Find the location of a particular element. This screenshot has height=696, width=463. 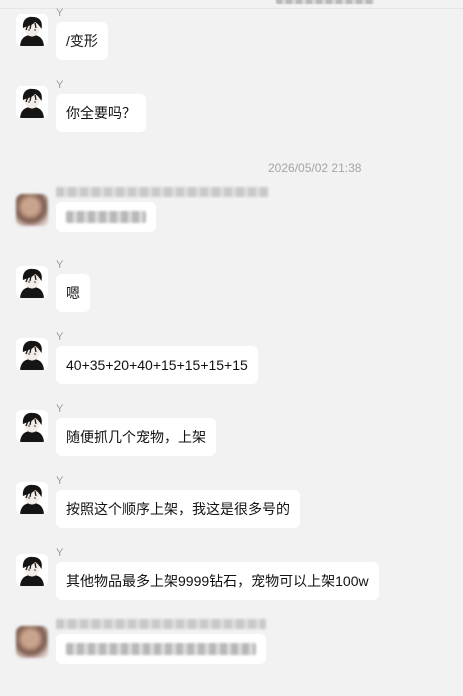

message-bubble: 按照这个顺序上架，我这是很多号的 is located at coordinates (178, 509).